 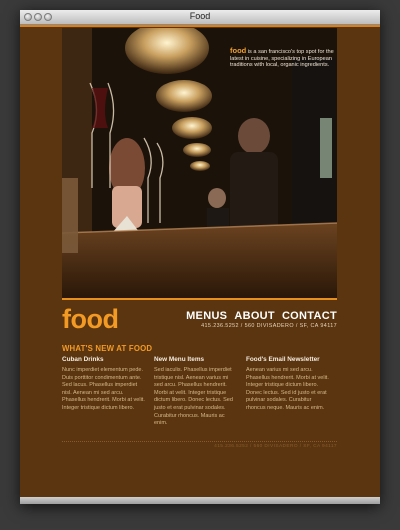 I want to click on window-bottom-bar, so click(x=200, y=500).